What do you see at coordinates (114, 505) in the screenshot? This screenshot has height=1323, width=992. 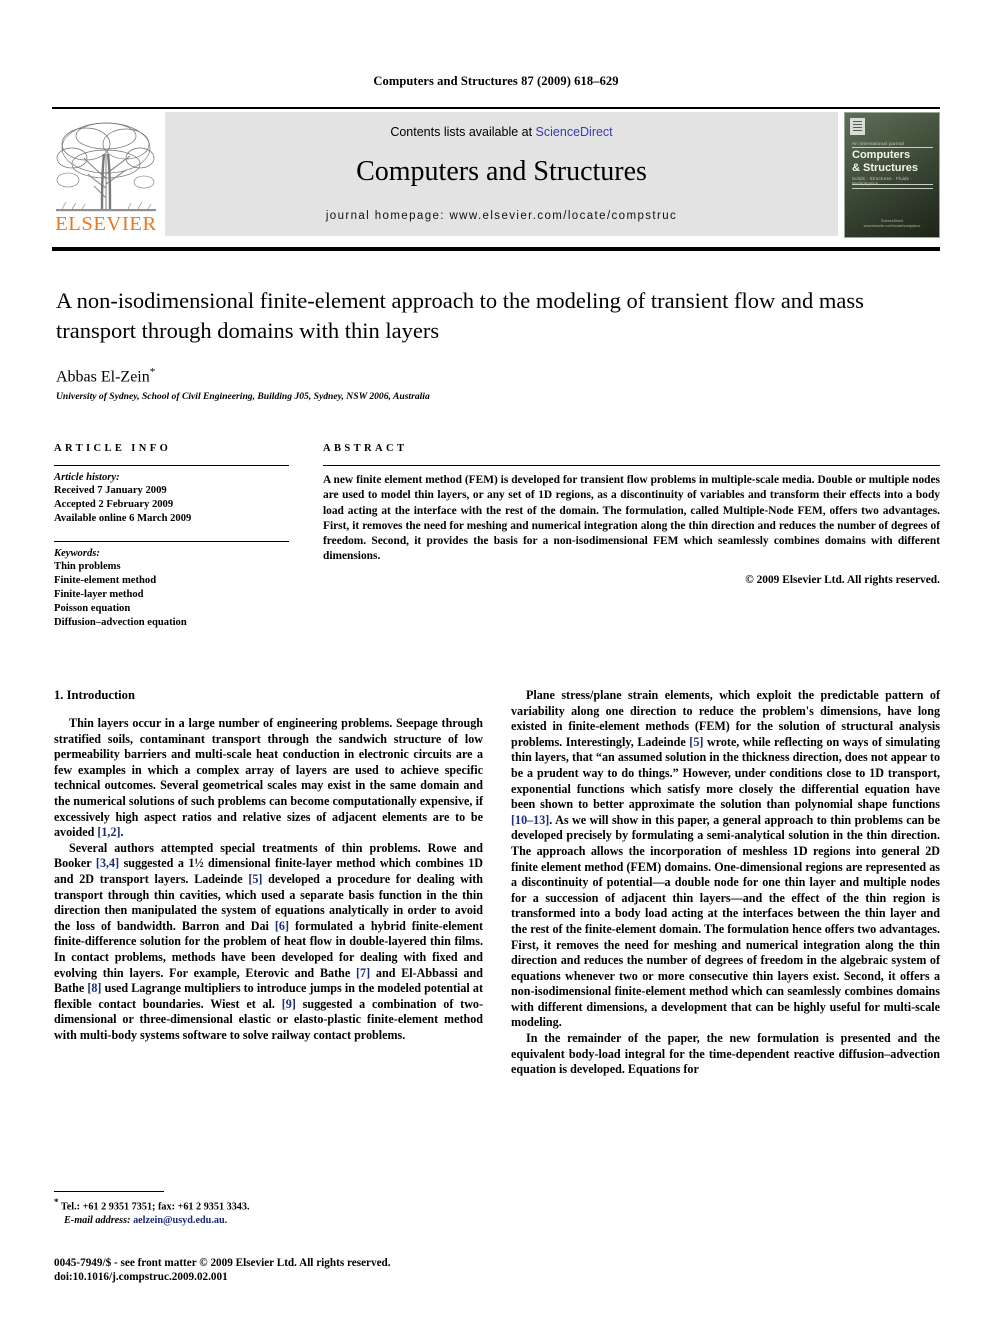 I see `history-item: Accepted 2 February 2009` at bounding box center [114, 505].